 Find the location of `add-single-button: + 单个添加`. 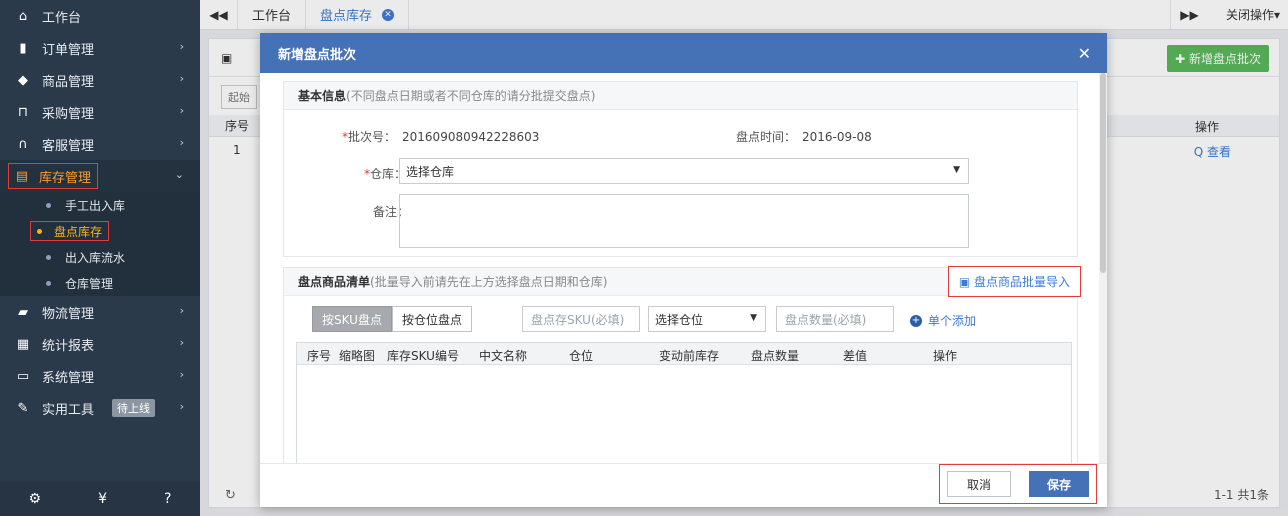

add-single-button: + 单个添加 is located at coordinates (943, 320).